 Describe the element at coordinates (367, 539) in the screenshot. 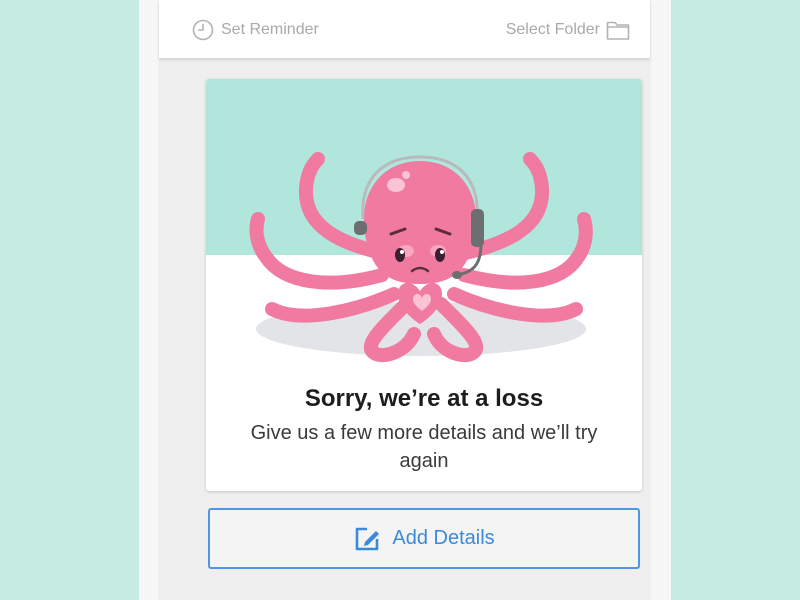

I see `edit-icon` at that location.